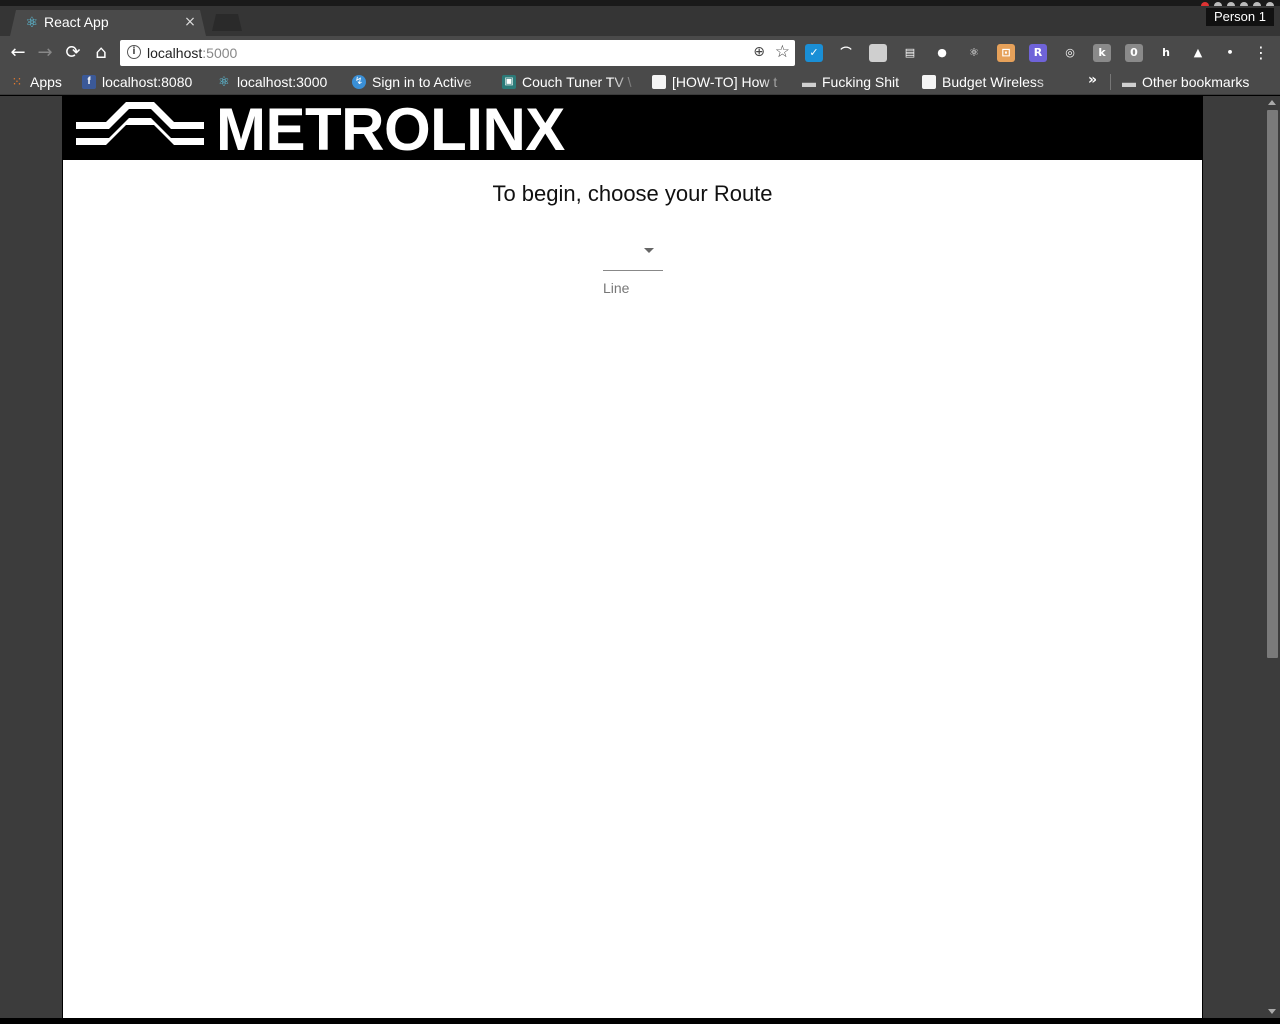 This screenshot has height=1024, width=1280. What do you see at coordinates (220, 53) in the screenshot?
I see `url-port: :5000` at bounding box center [220, 53].